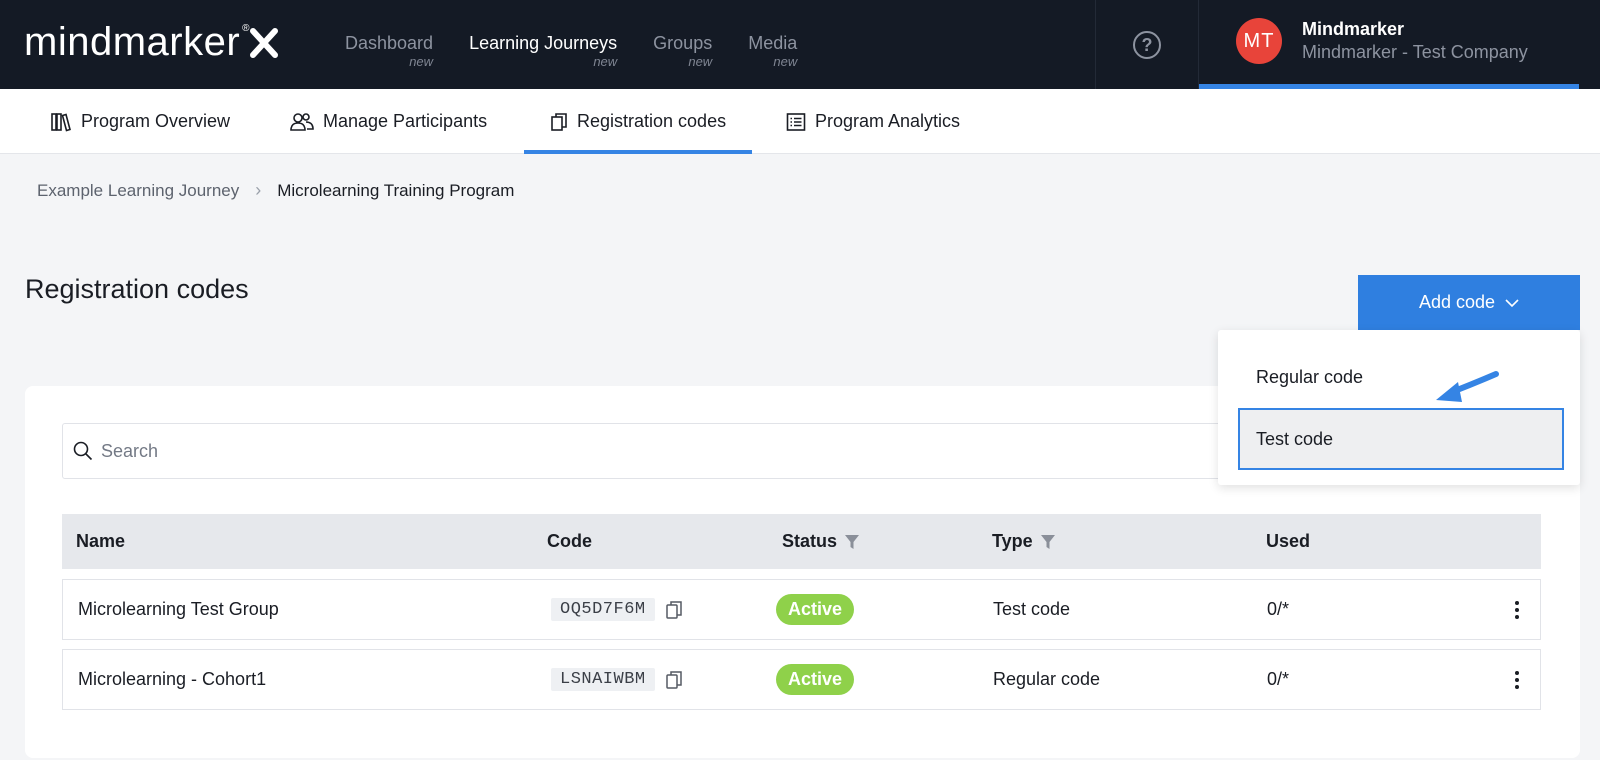 Image resolution: width=1600 pixels, height=760 pixels. What do you see at coordinates (1401, 377) in the screenshot?
I see `menu-item-regular-code: Regular code` at bounding box center [1401, 377].